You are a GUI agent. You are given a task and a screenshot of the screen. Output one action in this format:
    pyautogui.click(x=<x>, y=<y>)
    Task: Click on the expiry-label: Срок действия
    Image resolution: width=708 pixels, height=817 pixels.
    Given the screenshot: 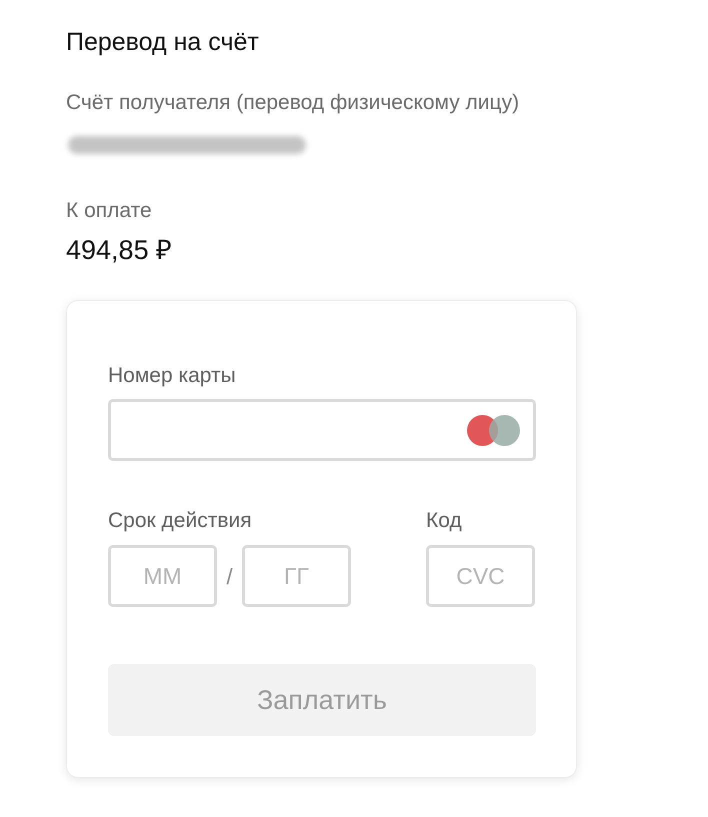 What is the action you would take?
    pyautogui.click(x=180, y=521)
    